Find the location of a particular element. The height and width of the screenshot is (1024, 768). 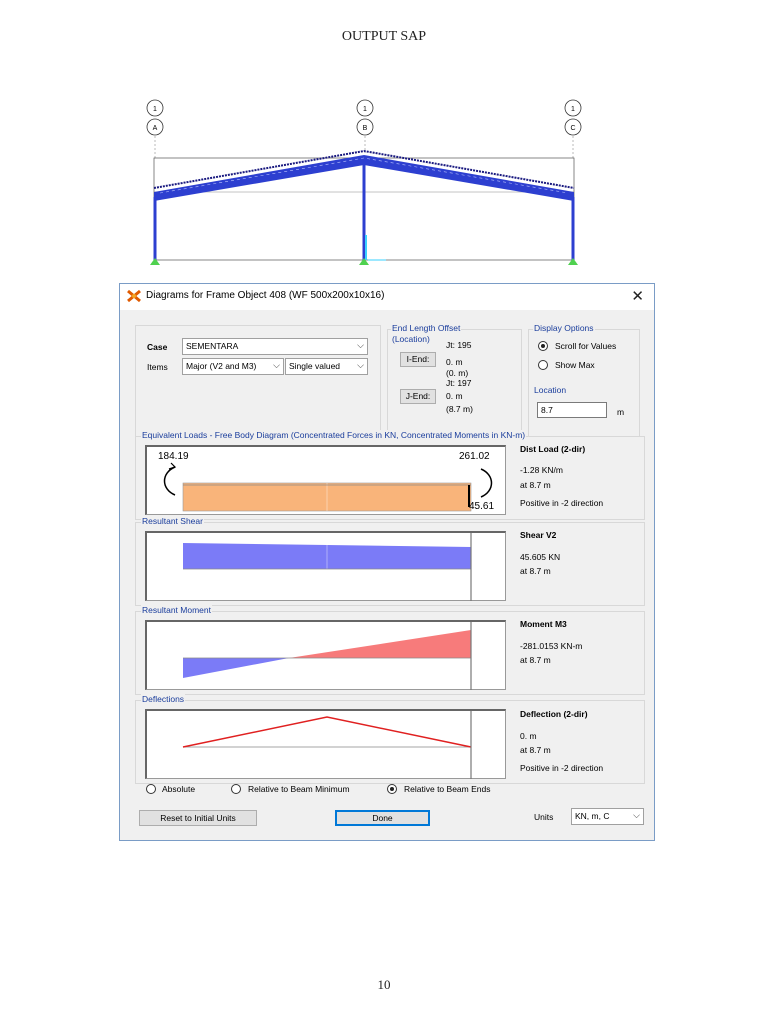

support-b is located at coordinates (364, 261).